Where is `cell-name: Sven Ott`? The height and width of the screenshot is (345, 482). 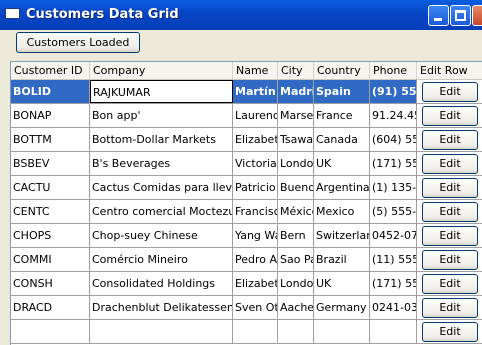 cell-name: Sven Ott is located at coordinates (255, 307).